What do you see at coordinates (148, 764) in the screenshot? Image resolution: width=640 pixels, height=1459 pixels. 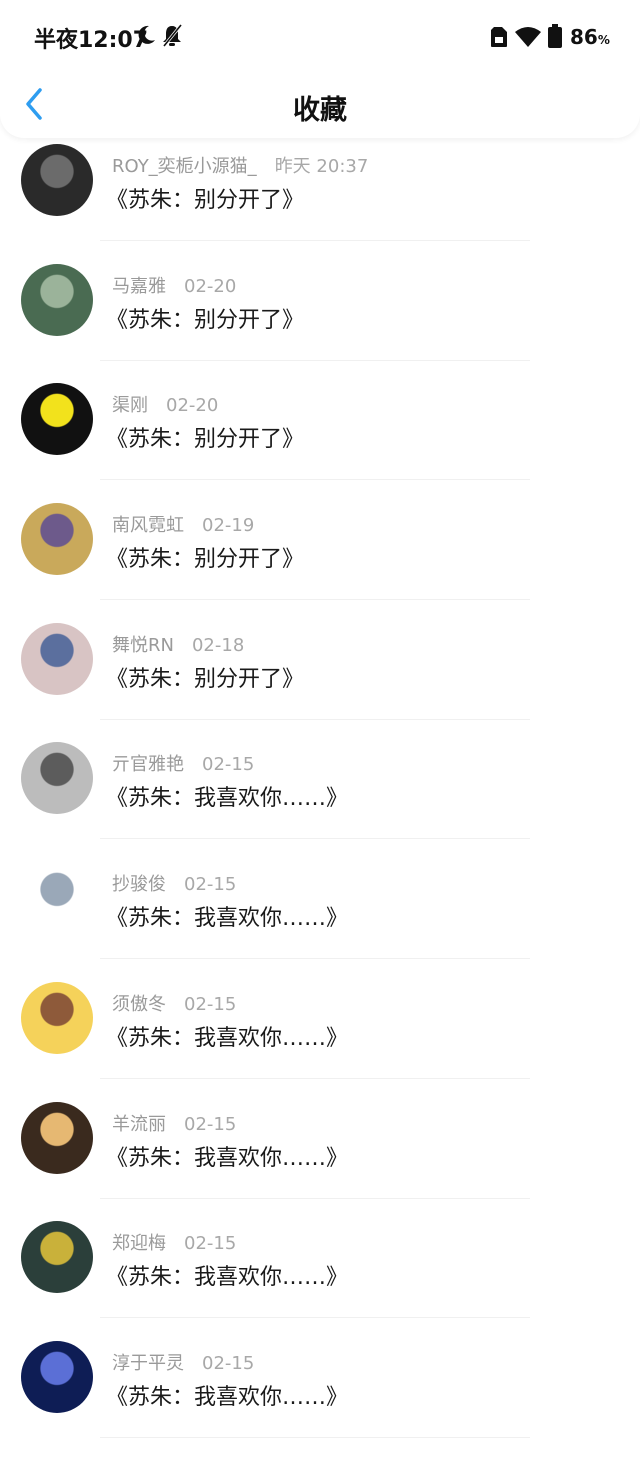 I see `username: 亓官雅艳` at bounding box center [148, 764].